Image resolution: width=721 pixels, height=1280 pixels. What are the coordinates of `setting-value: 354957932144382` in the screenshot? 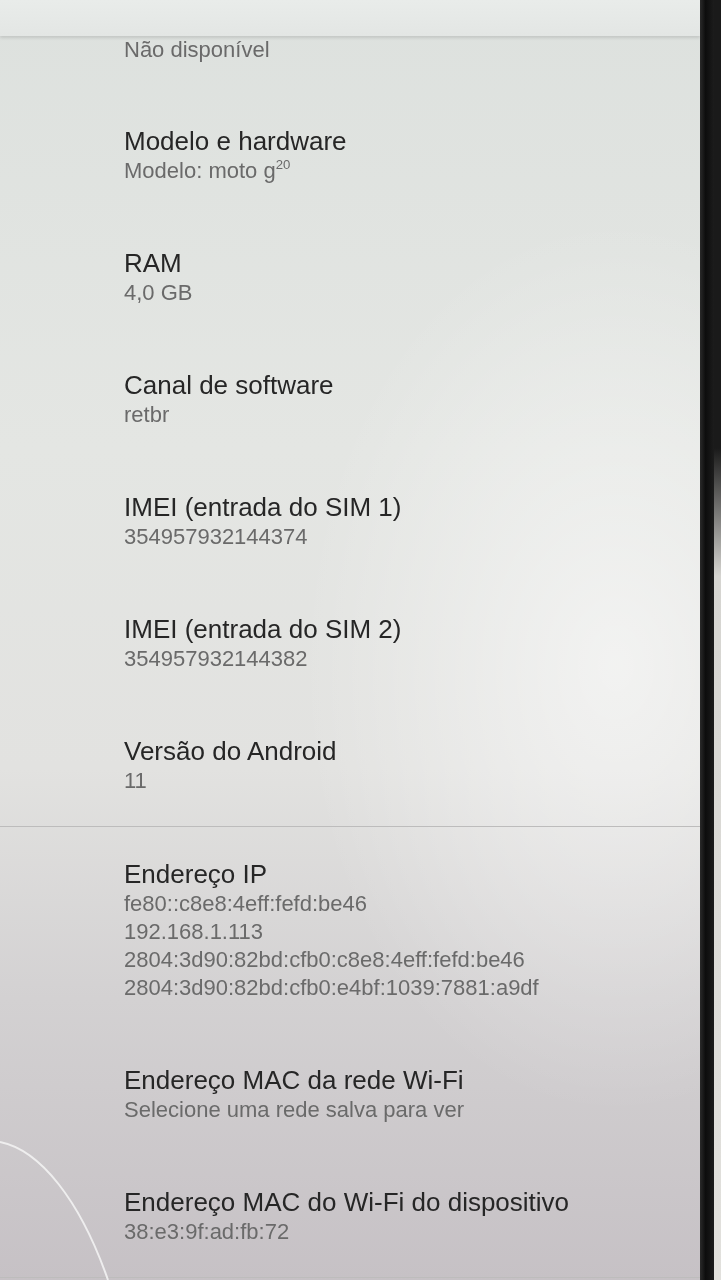 It's located at (216, 659).